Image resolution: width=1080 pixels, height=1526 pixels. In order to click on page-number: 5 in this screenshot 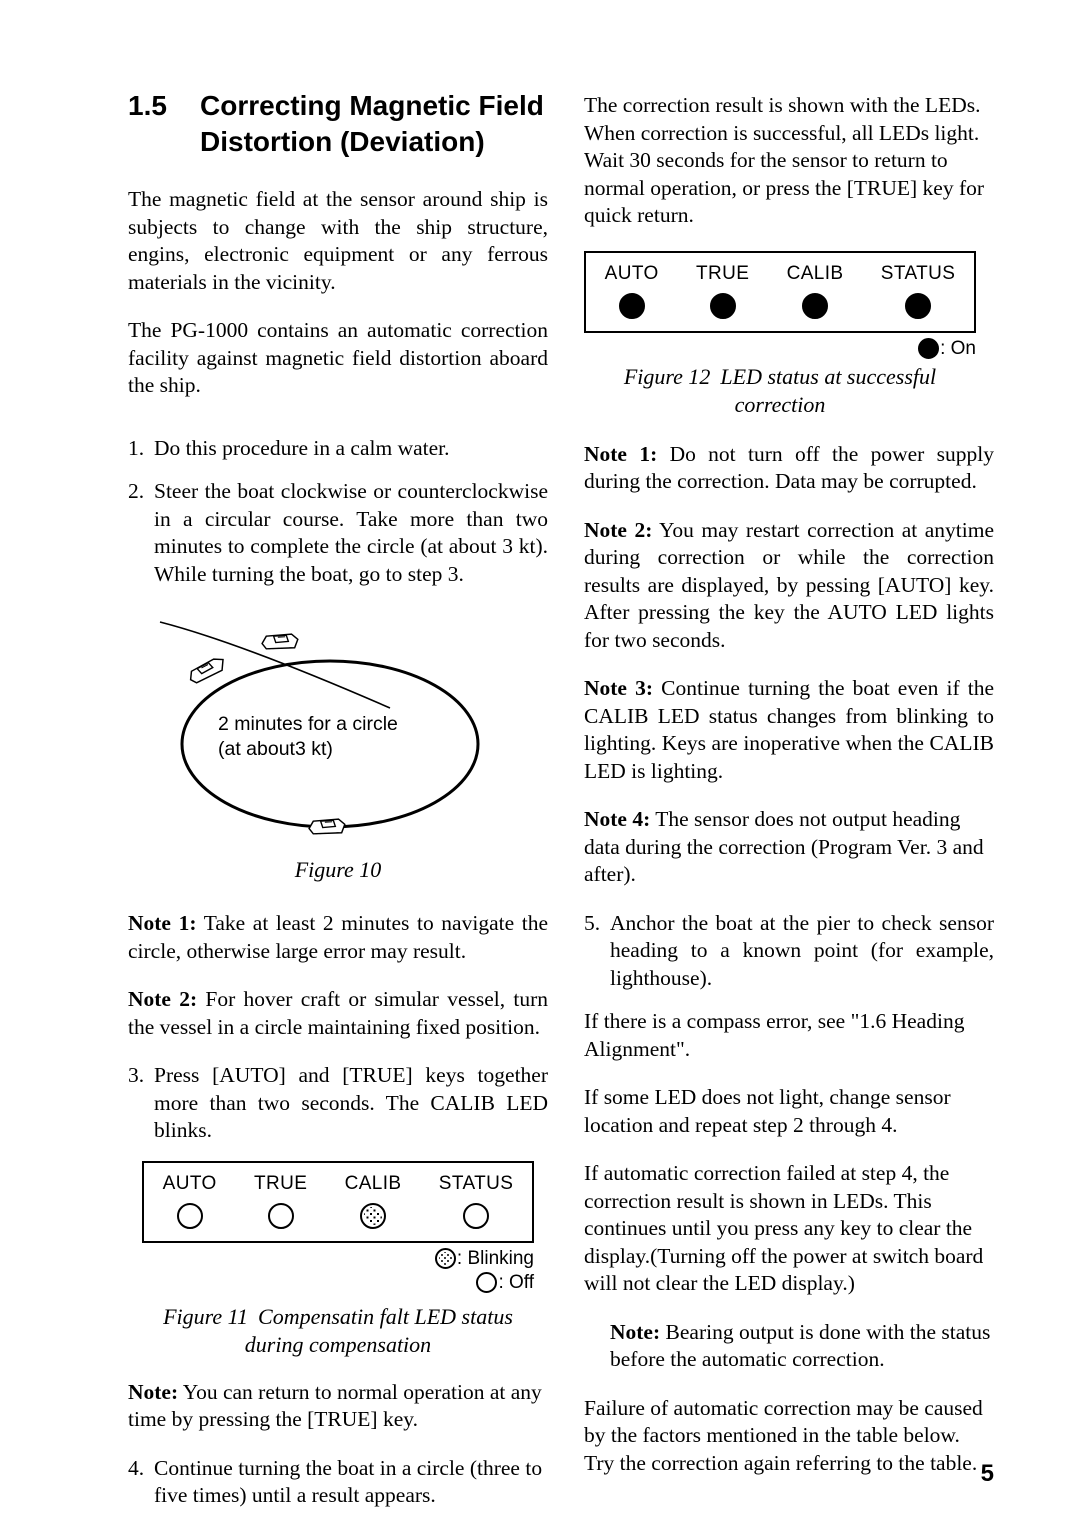, I will do `click(987, 1473)`.